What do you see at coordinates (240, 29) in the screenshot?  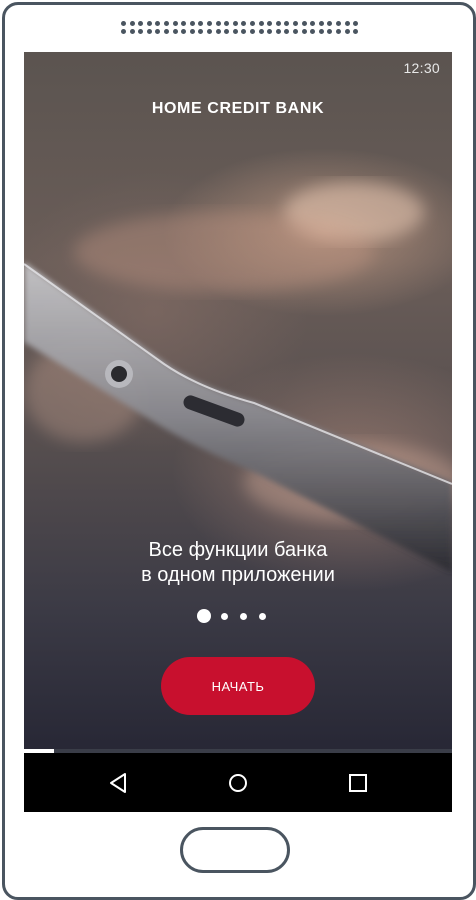 I see `speaker-grille` at bounding box center [240, 29].